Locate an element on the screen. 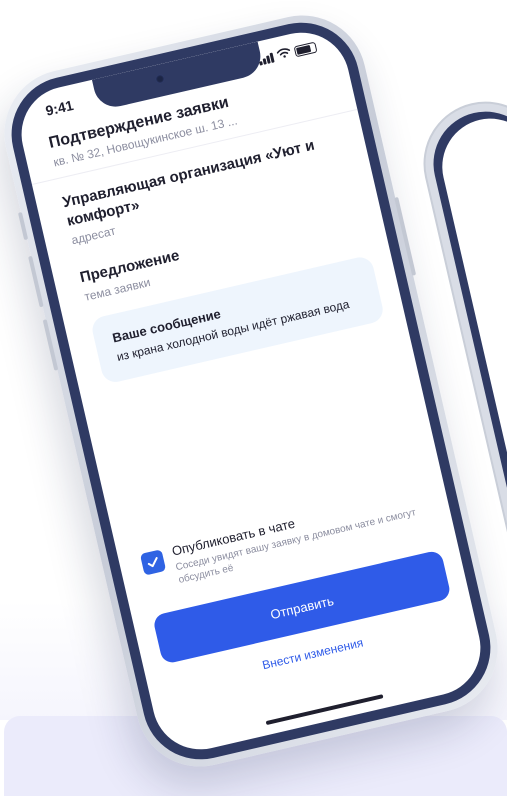 The width and height of the screenshot is (507, 796). status-icons is located at coordinates (287, 53).